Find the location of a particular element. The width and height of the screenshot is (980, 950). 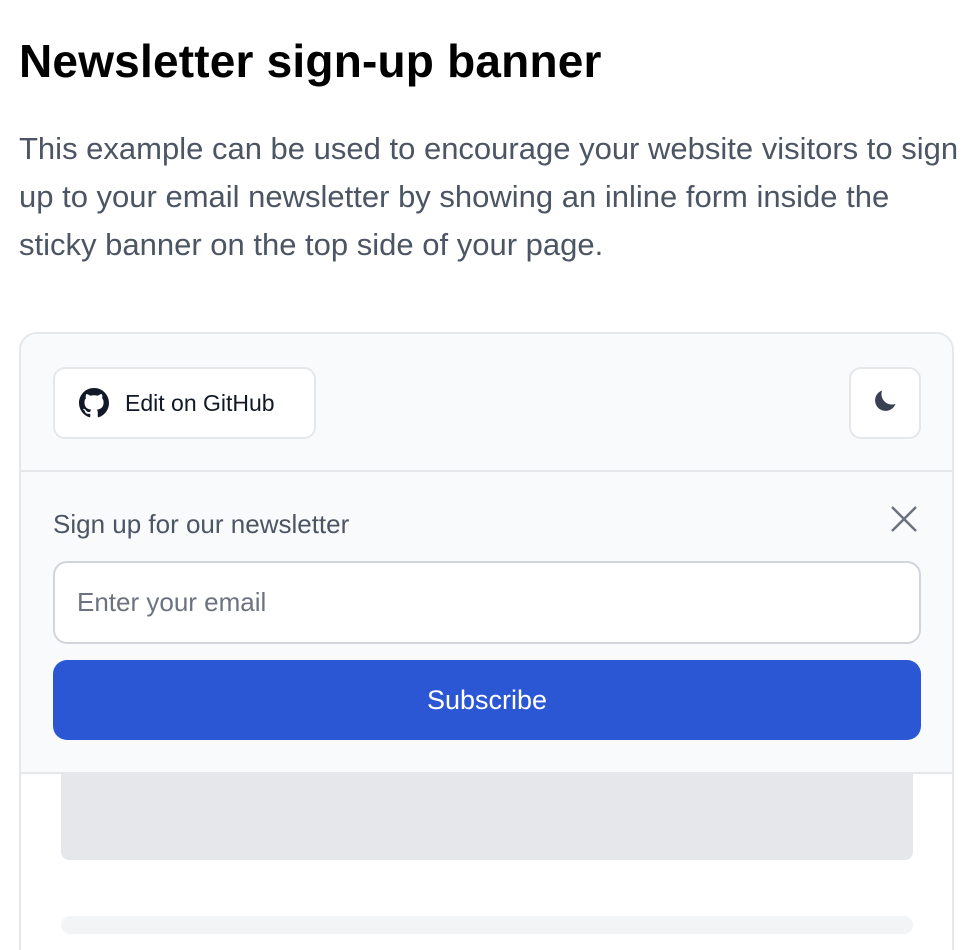

theme-toggle-button is located at coordinates (885, 403).